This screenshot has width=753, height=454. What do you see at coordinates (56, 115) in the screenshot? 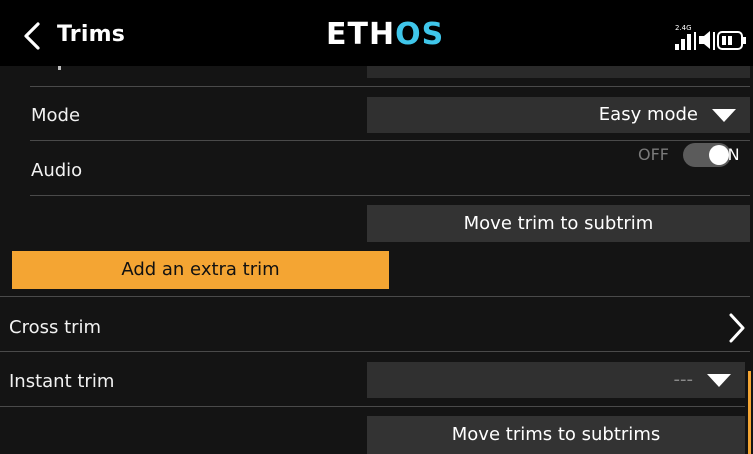
I see `mode-label: Mode` at bounding box center [56, 115].